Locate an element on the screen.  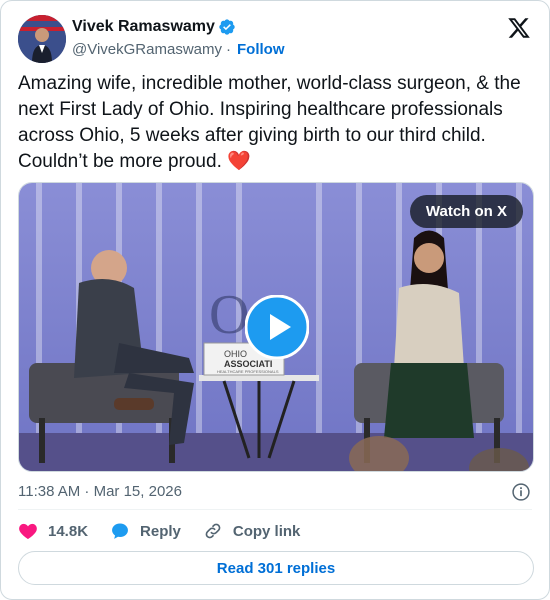
copy-link-button: Copy link is located at coordinates (252, 531).